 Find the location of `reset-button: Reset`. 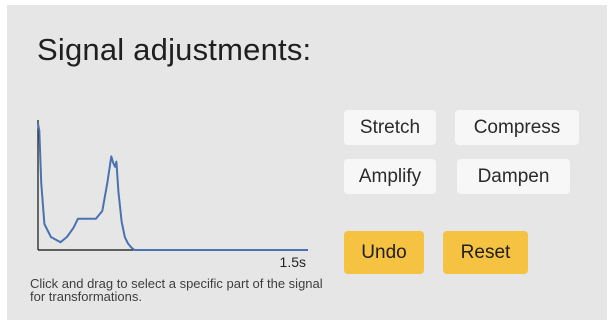

reset-button: Reset is located at coordinates (485, 252).